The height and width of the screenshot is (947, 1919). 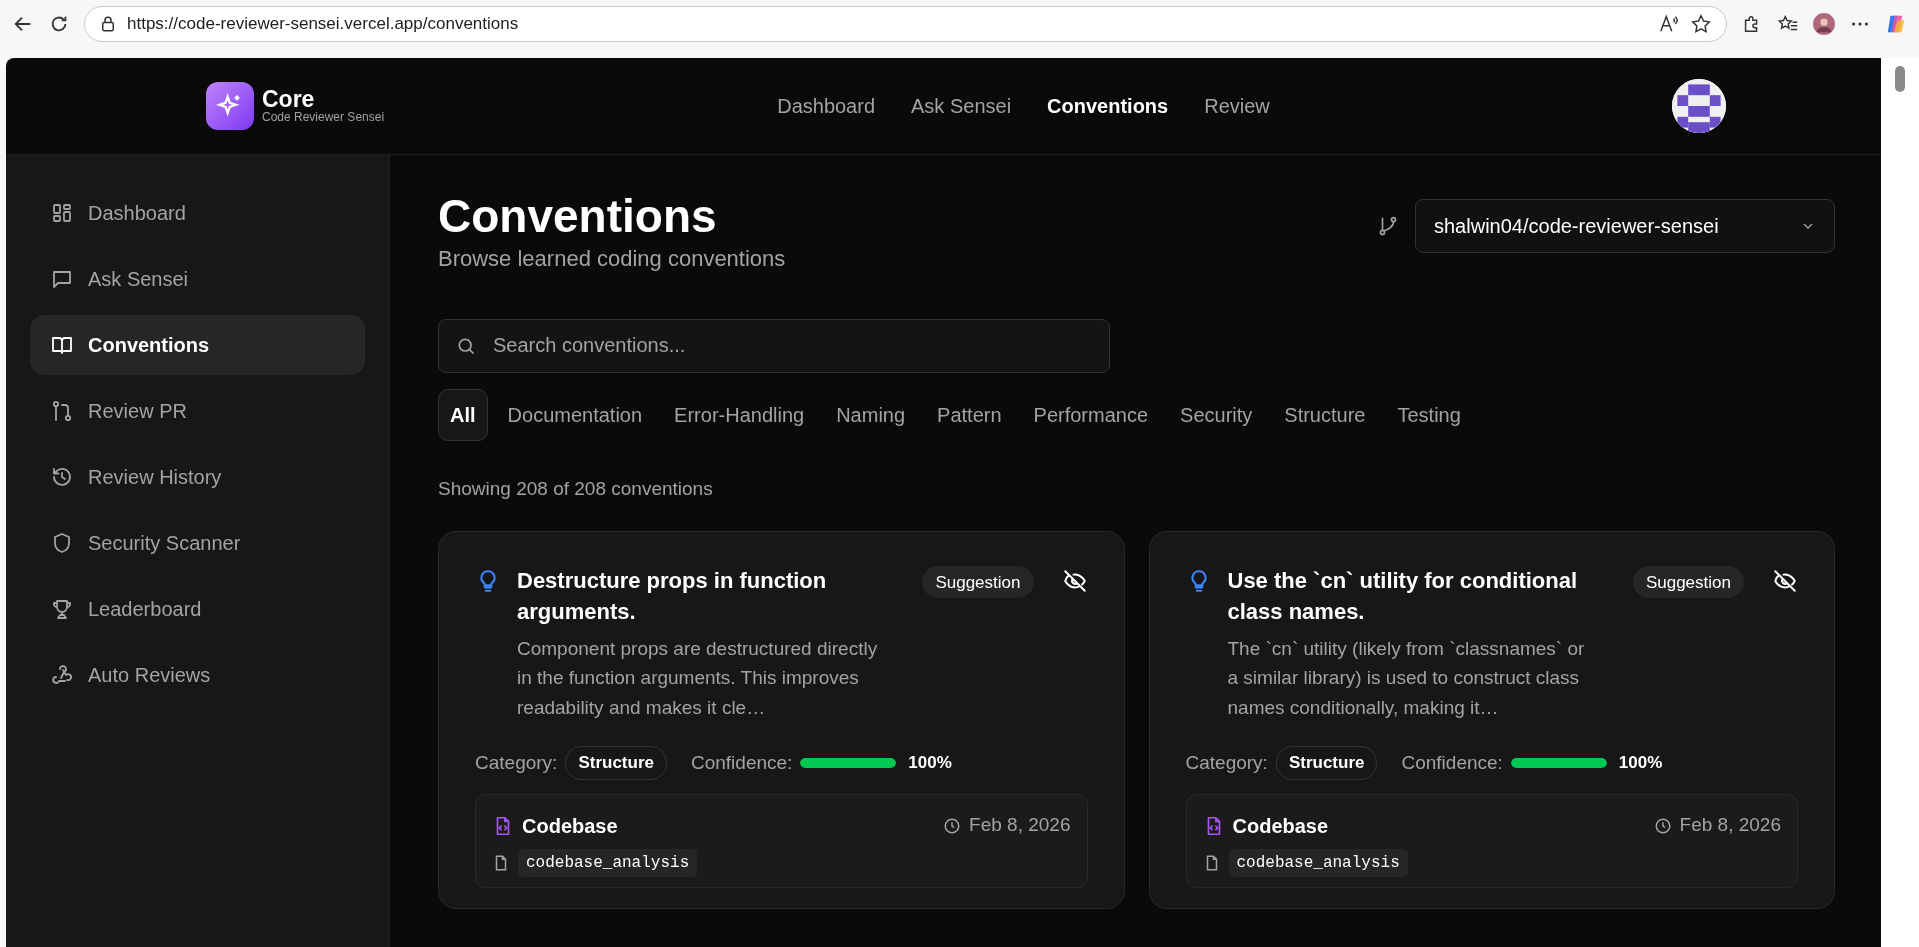 I want to click on star-icon, so click(x=1701, y=24).